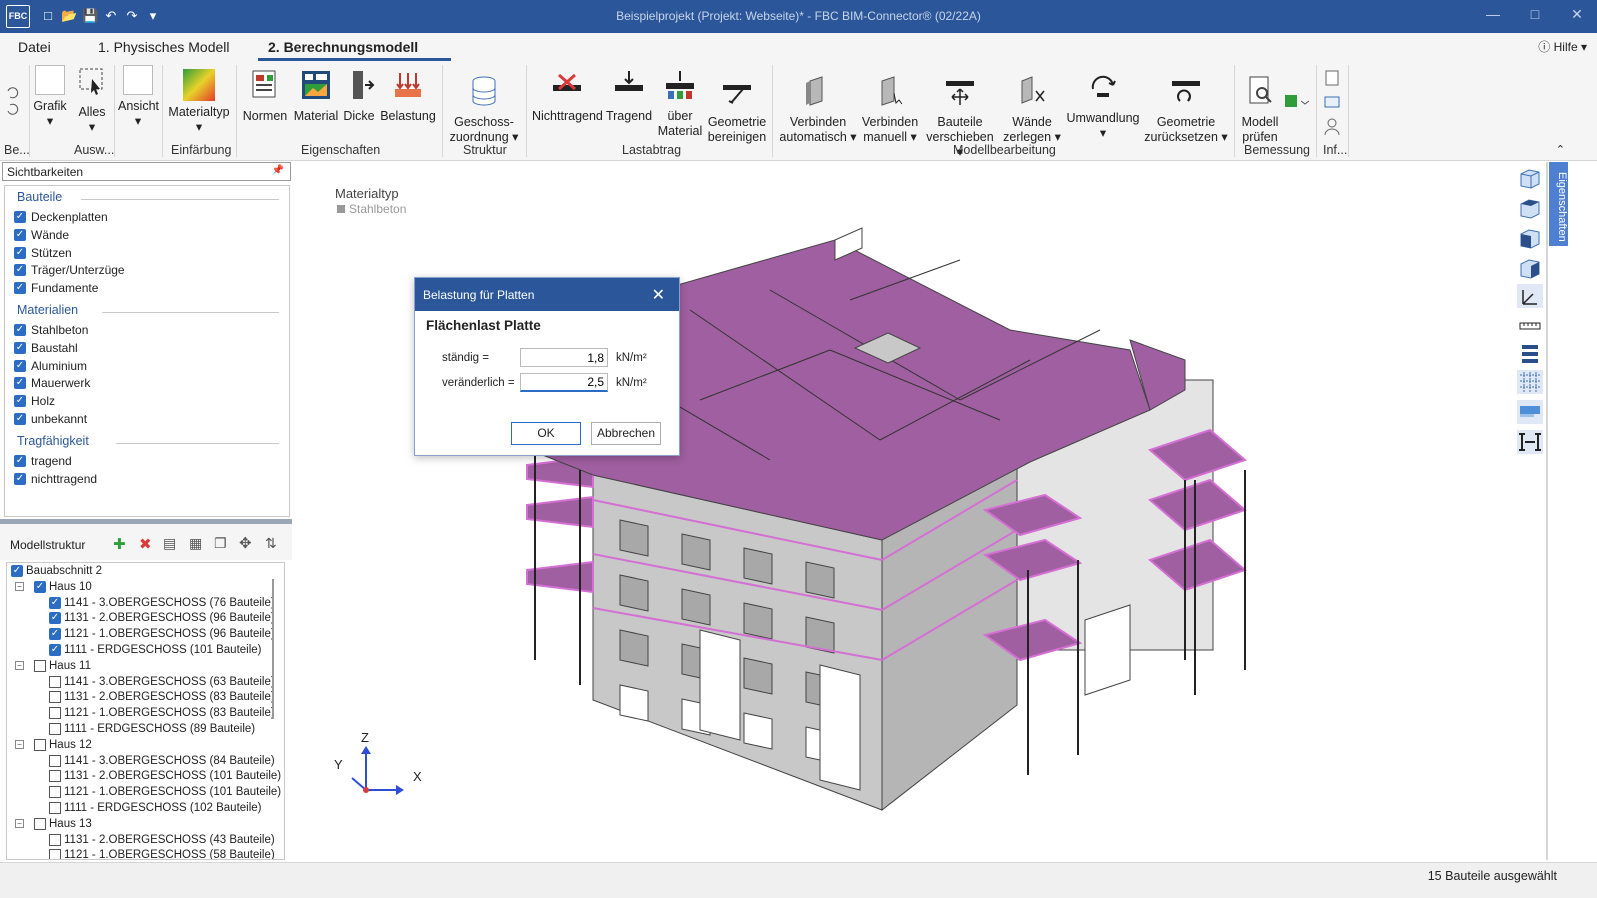 This screenshot has width=1597, height=898. Describe the element at coordinates (155, 650) in the screenshot. I see `tree-node: ✓ 1111 - ERDGESCHOSS (101 Bauteile)` at that location.